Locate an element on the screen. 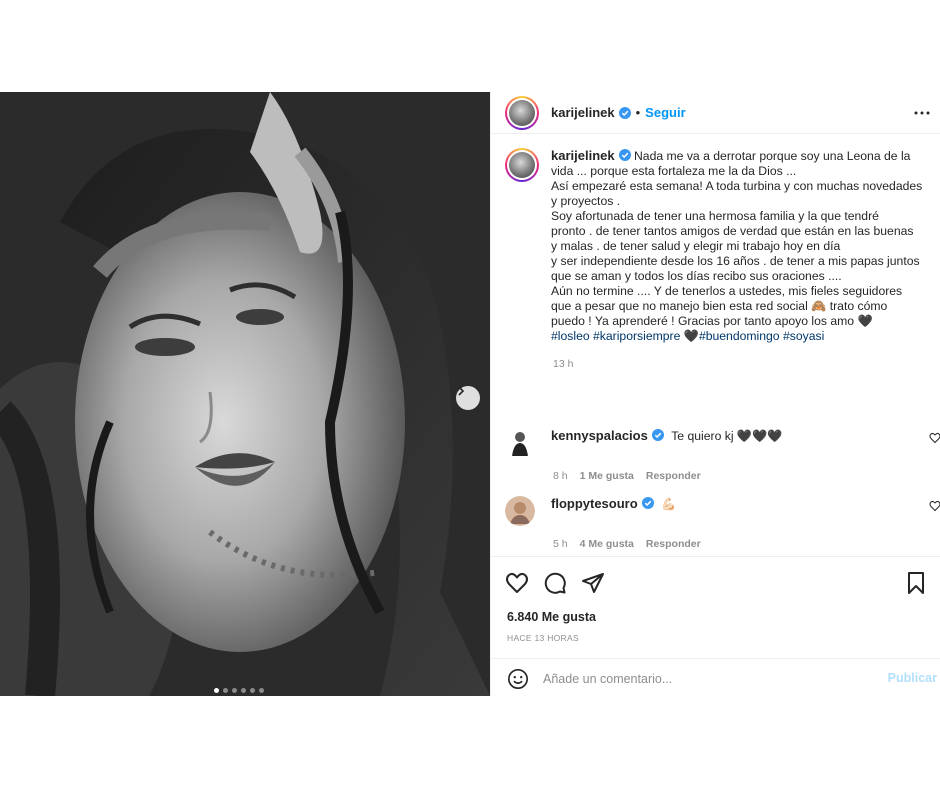 This screenshot has width=940, height=788. more-options-icon is located at coordinates (922, 113).